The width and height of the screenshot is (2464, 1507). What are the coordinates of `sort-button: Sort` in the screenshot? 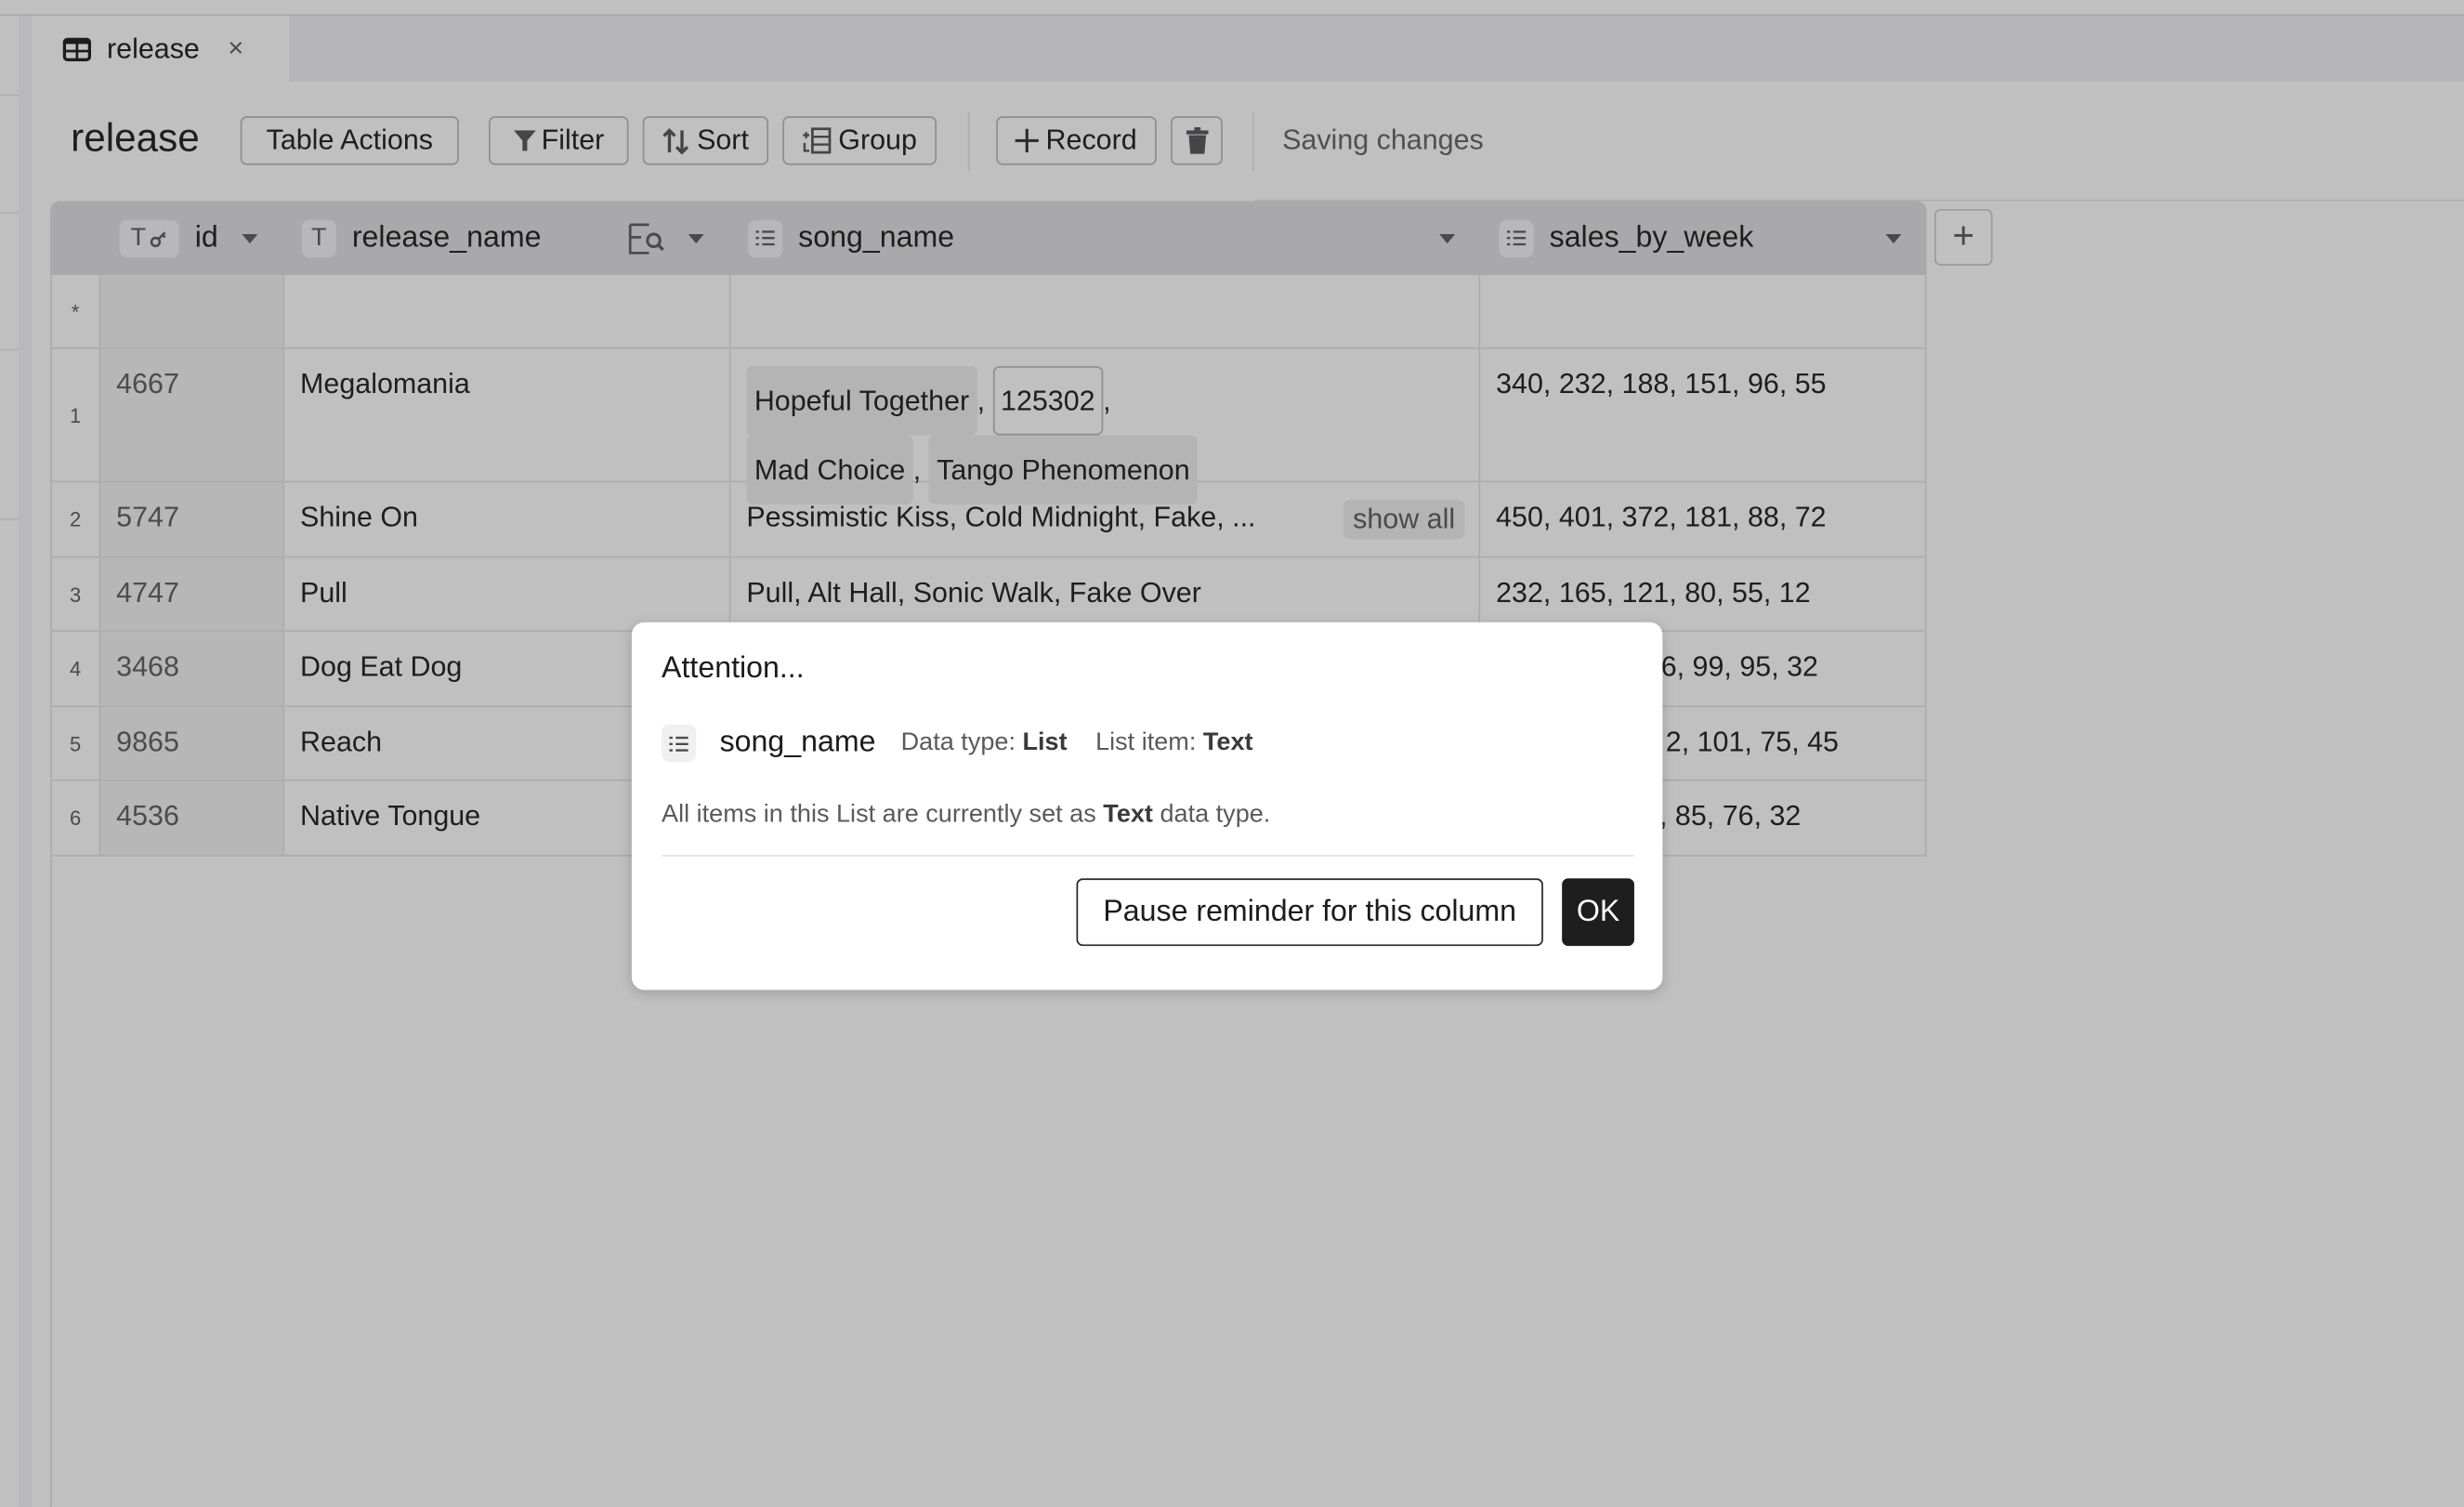 It's located at (705, 140).